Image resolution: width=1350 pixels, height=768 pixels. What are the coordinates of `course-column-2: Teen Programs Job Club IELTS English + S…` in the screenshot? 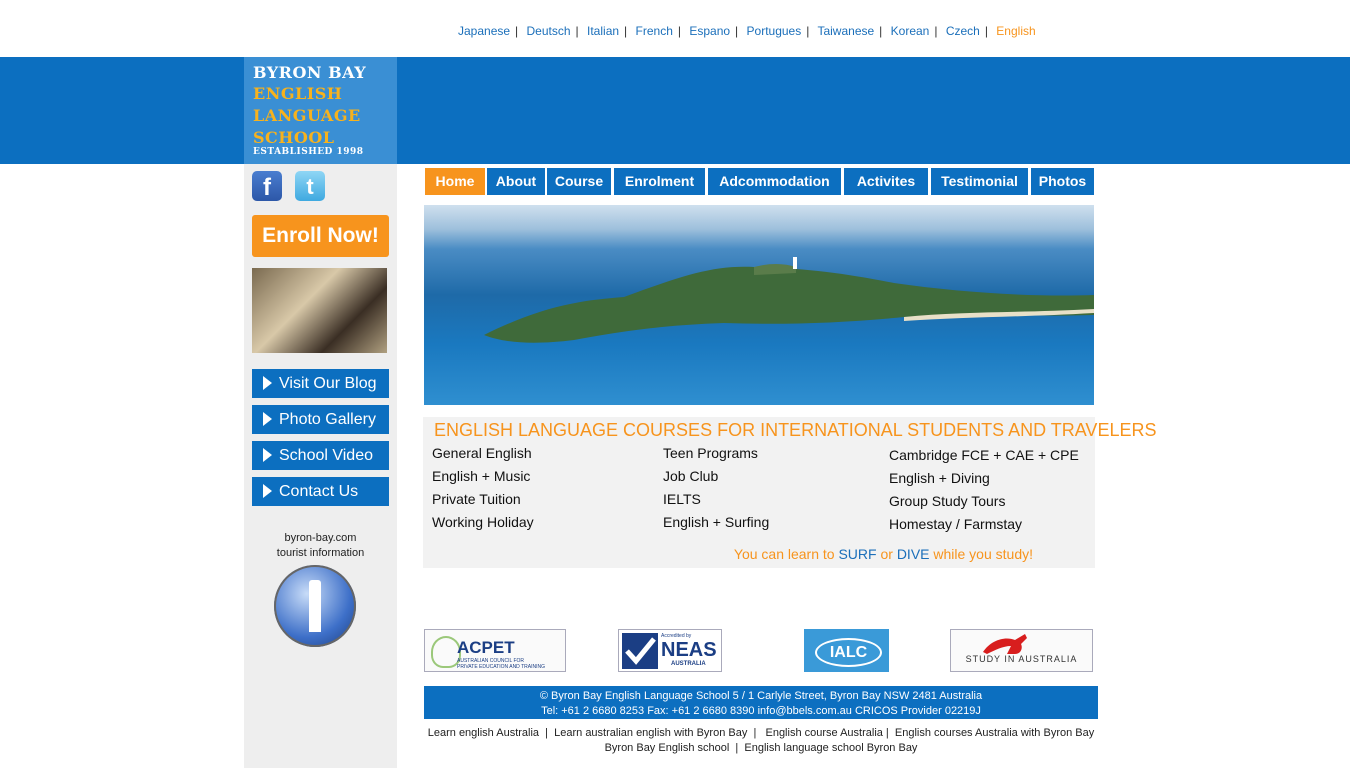 It's located at (716, 488).